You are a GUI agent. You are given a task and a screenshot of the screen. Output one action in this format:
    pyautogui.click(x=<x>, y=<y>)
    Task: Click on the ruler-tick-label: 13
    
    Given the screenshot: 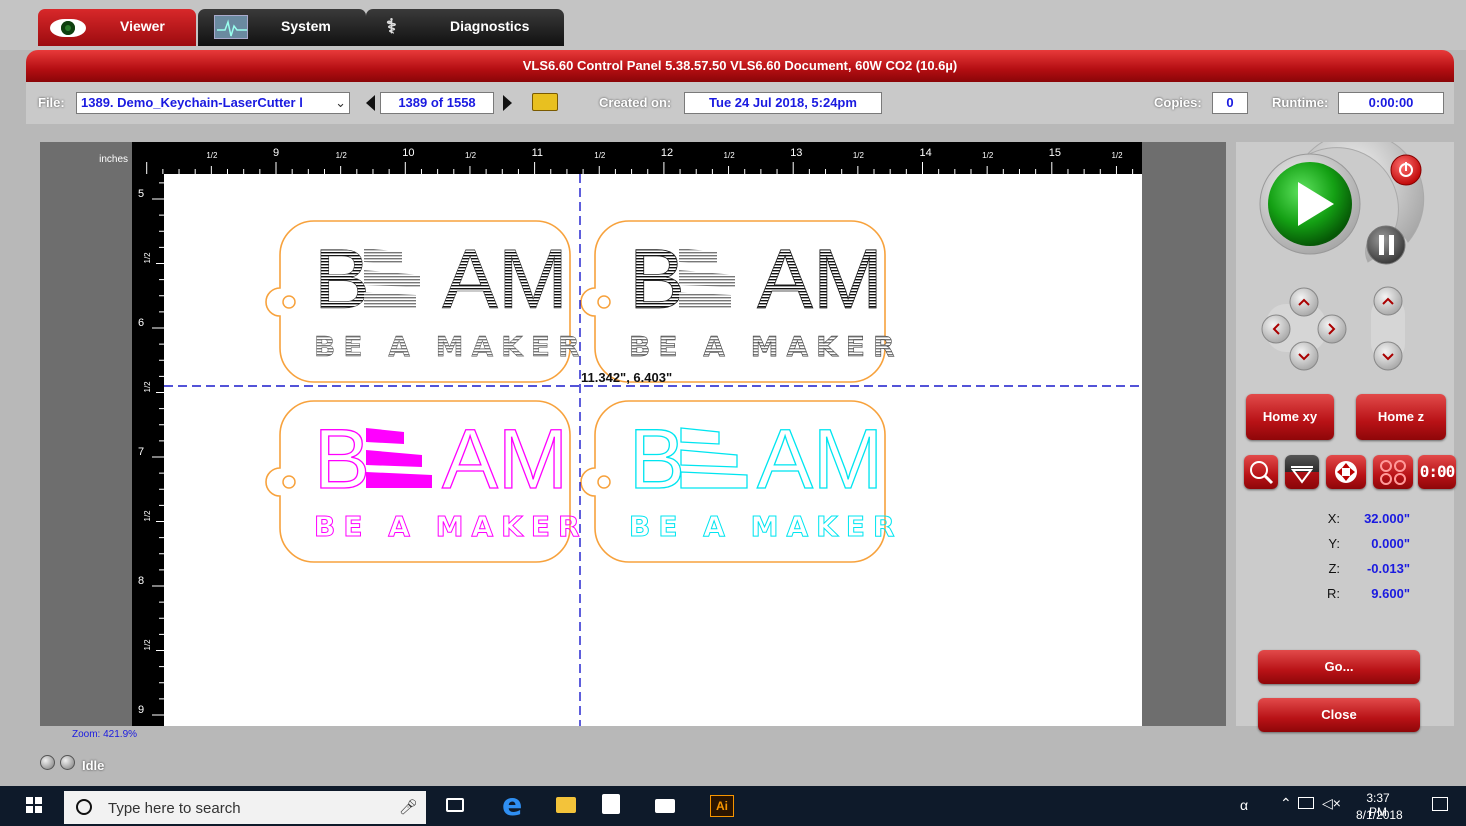 What is the action you would take?
    pyautogui.click(x=796, y=153)
    